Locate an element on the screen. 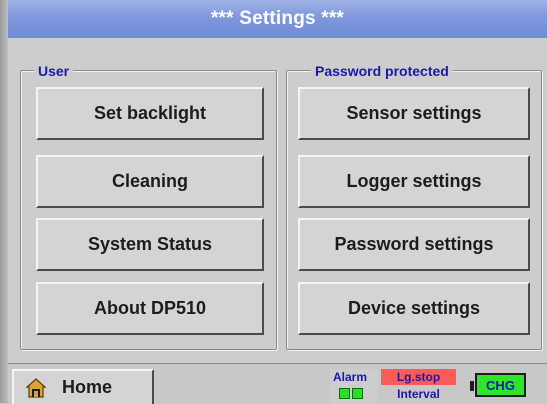  battery-cap is located at coordinates (472, 386).